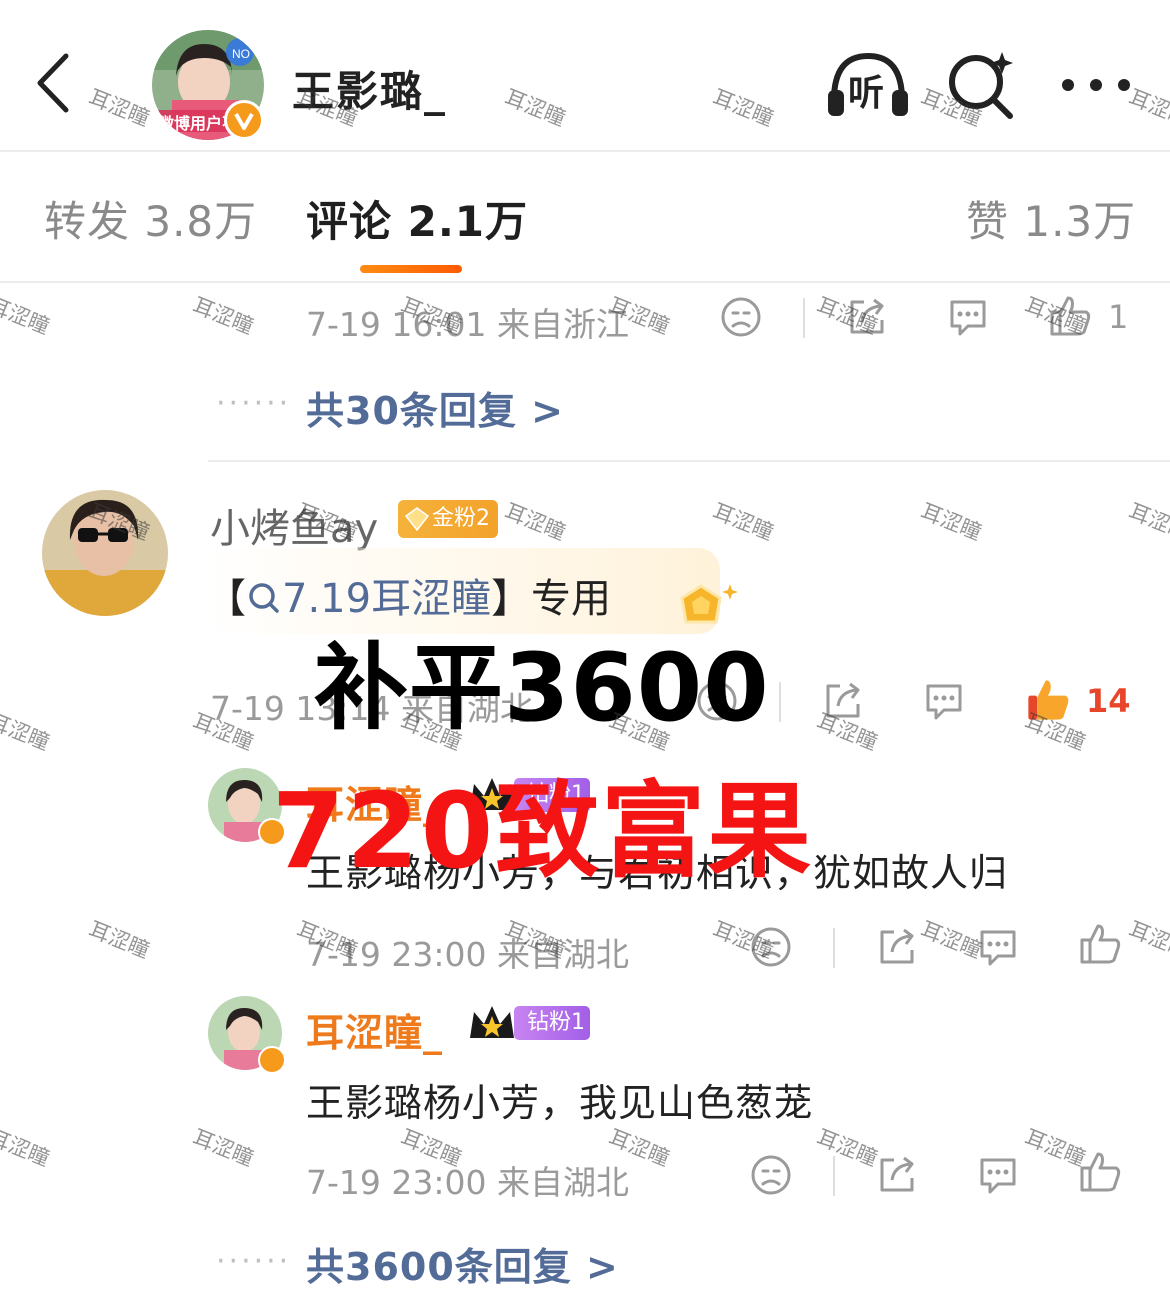 The image size is (1170, 1304). What do you see at coordinates (1108, 701) in the screenshot?
I see `like-count: 14` at bounding box center [1108, 701].